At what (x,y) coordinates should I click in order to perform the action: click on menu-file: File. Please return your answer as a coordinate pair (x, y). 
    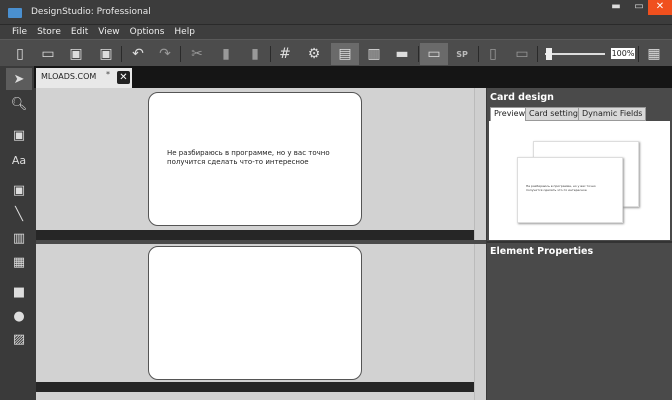
    Looking at the image, I should click on (19, 32).